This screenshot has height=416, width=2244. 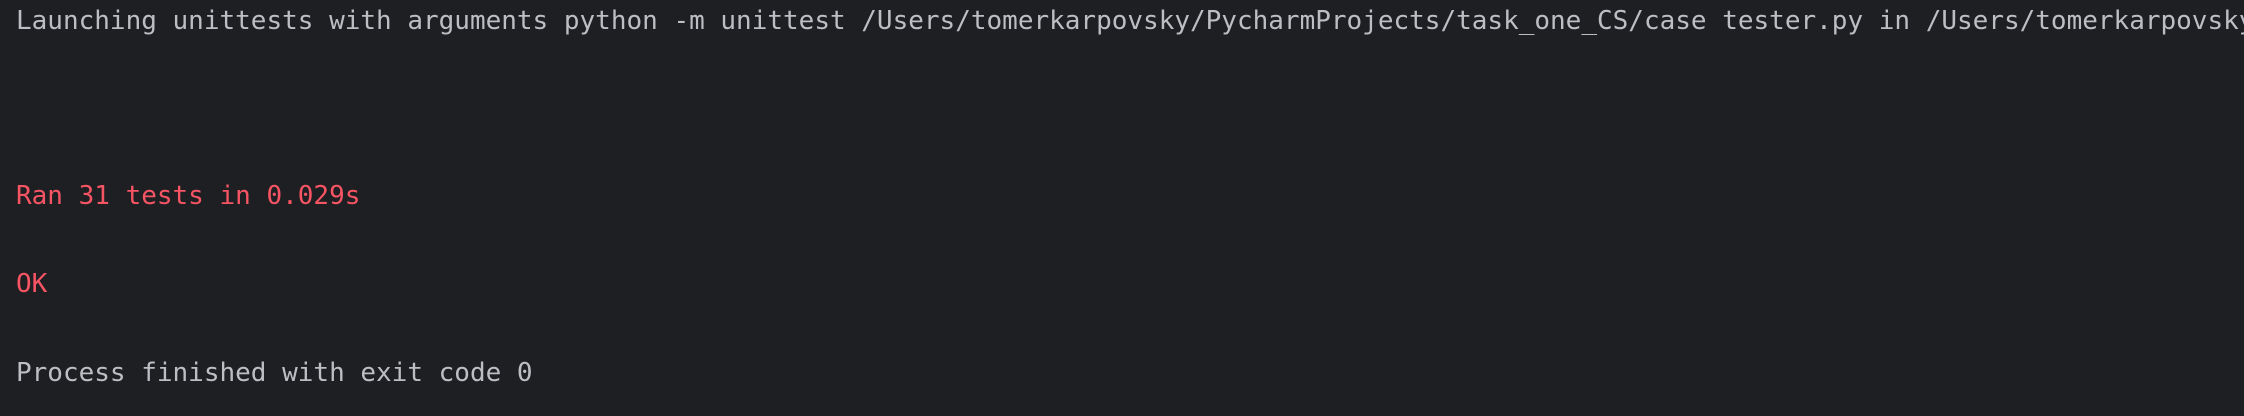 I want to click on console-line-test-summary: Ran 31 tests in 0.029s, so click(x=188, y=196).